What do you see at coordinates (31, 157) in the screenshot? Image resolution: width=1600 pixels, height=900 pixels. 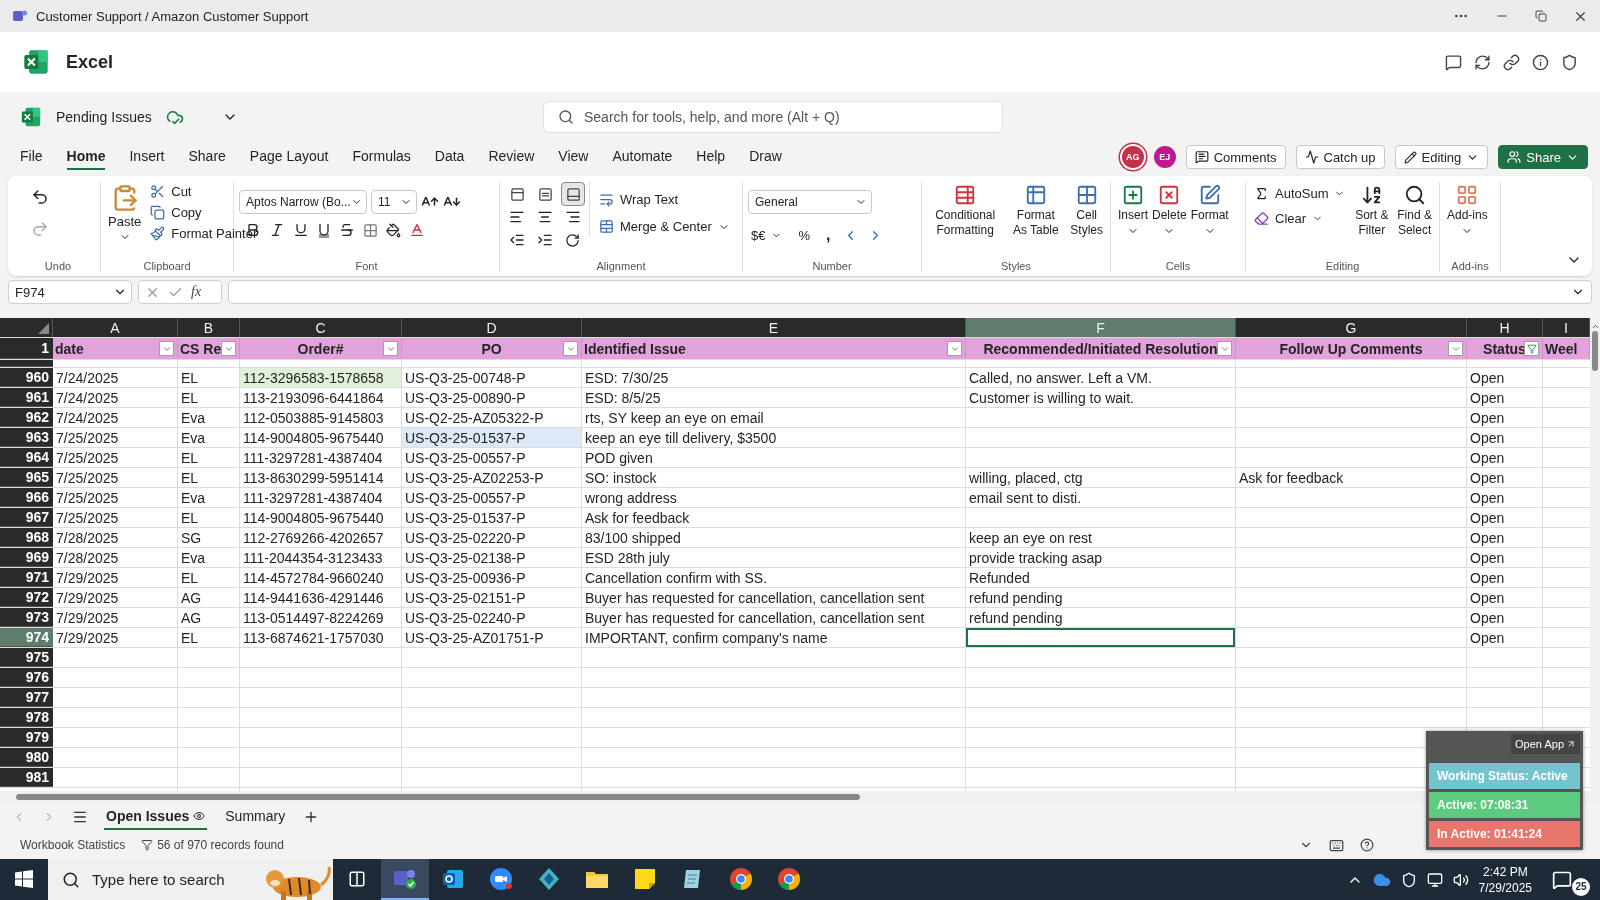 I see `menu-tab: File` at bounding box center [31, 157].